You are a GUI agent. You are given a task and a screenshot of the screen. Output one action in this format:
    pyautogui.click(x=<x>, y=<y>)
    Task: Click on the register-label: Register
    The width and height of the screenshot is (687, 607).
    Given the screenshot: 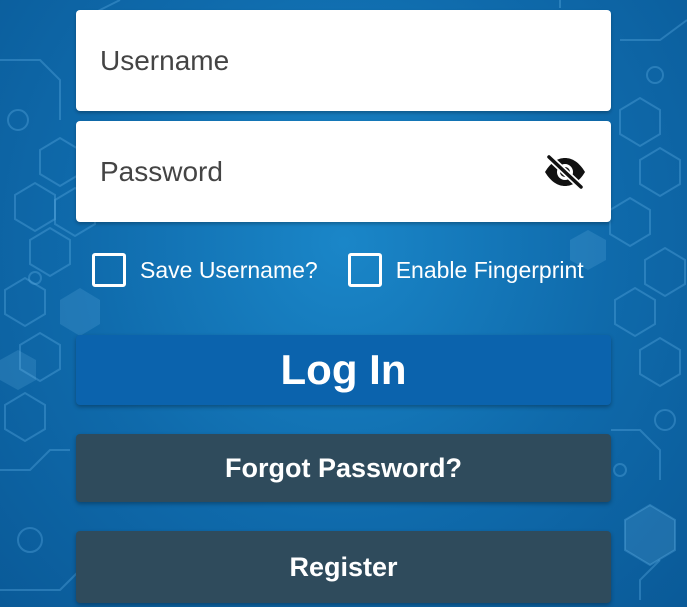 What is the action you would take?
    pyautogui.click(x=343, y=566)
    